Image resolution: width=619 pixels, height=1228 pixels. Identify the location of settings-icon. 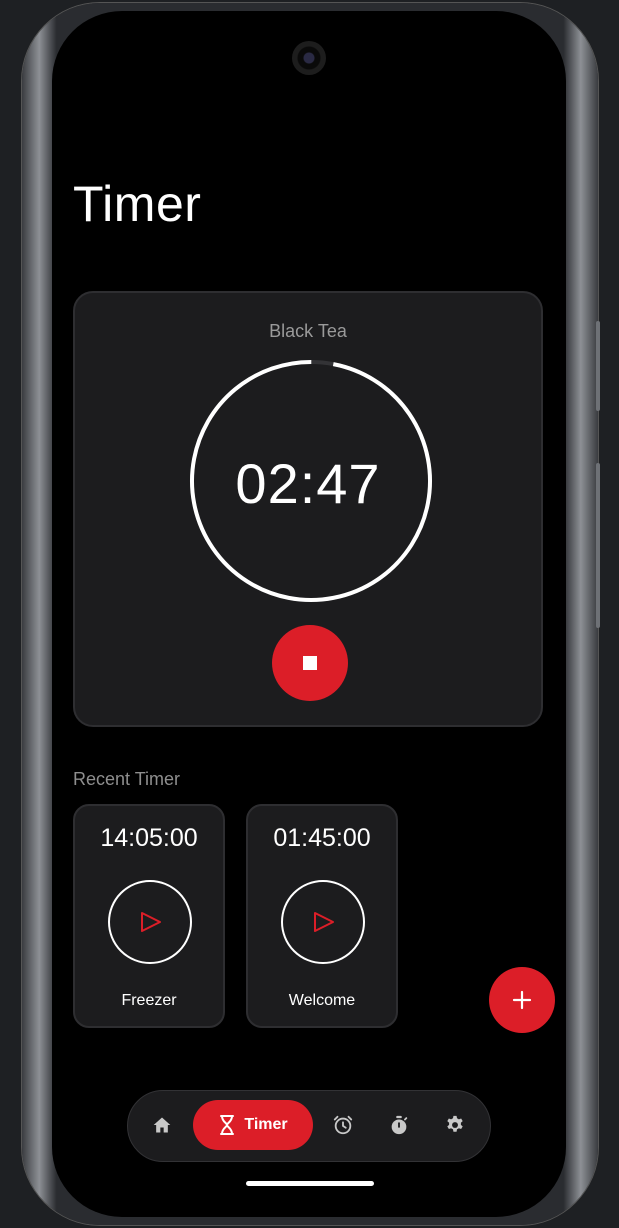
(455, 1123).